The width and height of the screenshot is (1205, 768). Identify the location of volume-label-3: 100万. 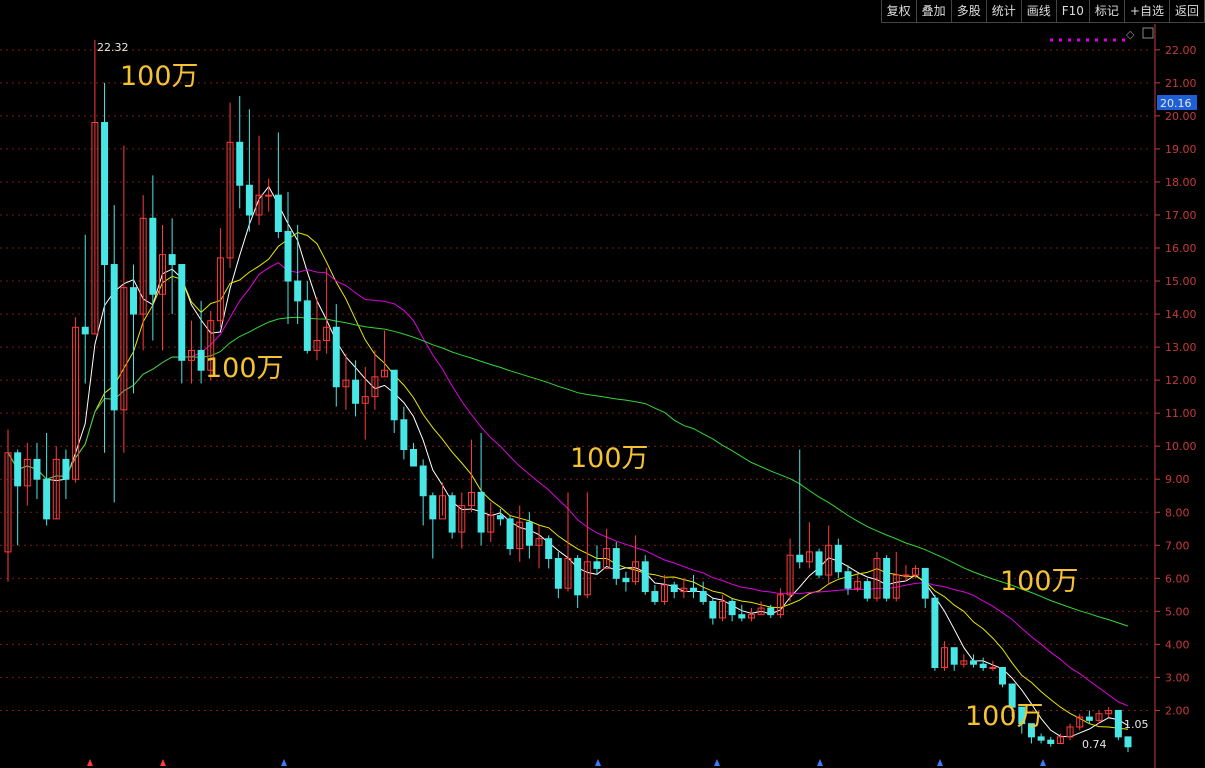
(609, 458).